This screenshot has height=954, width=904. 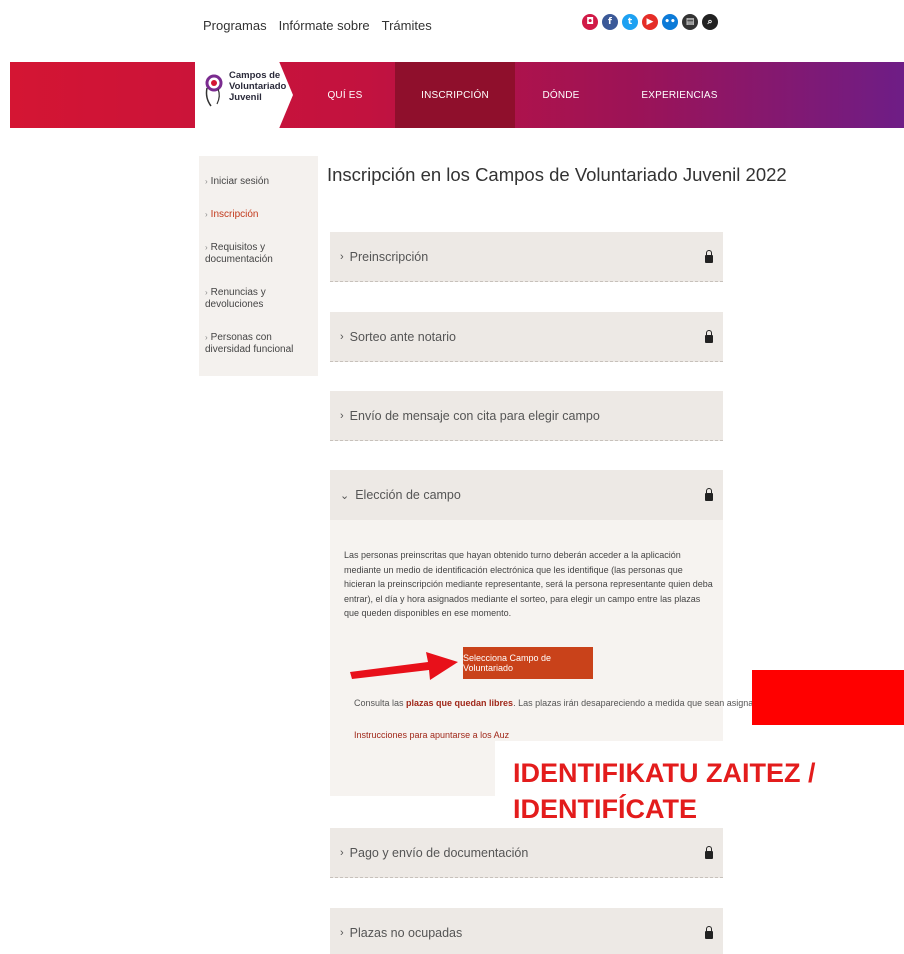 I want to click on twitter-icon: t, so click(x=630, y=22).